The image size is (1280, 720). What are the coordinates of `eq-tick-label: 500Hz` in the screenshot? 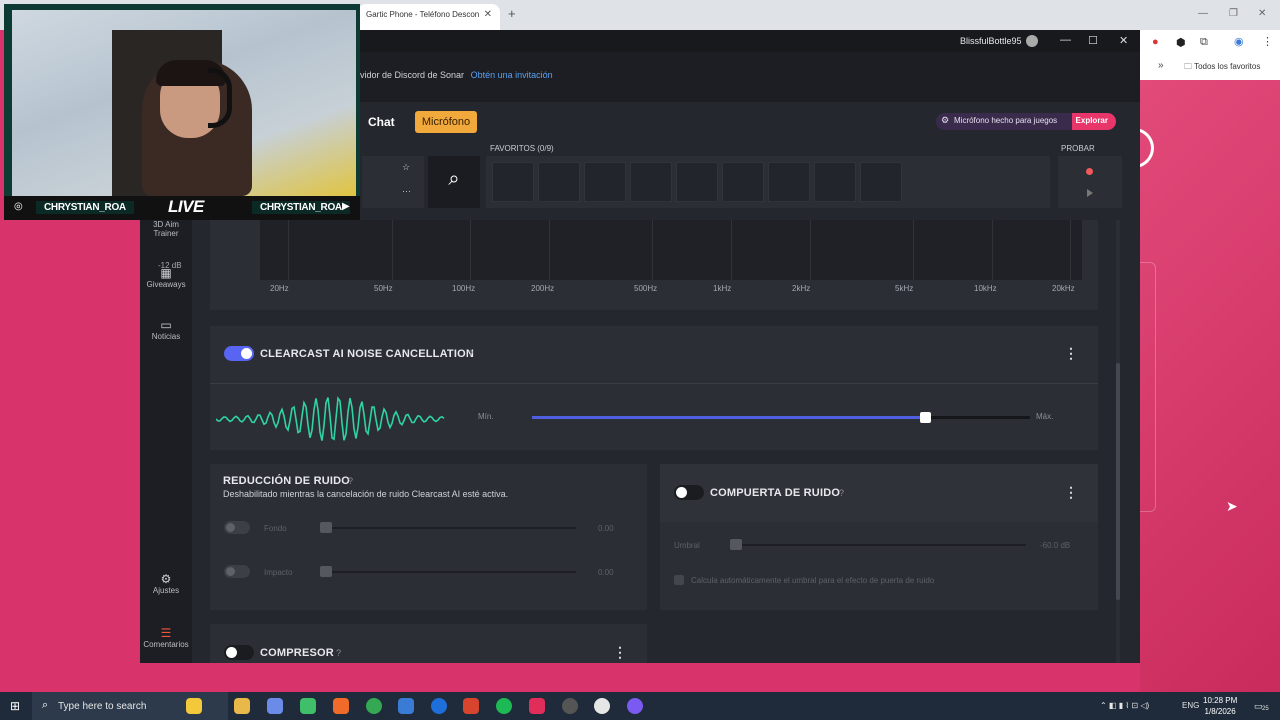 It's located at (646, 288).